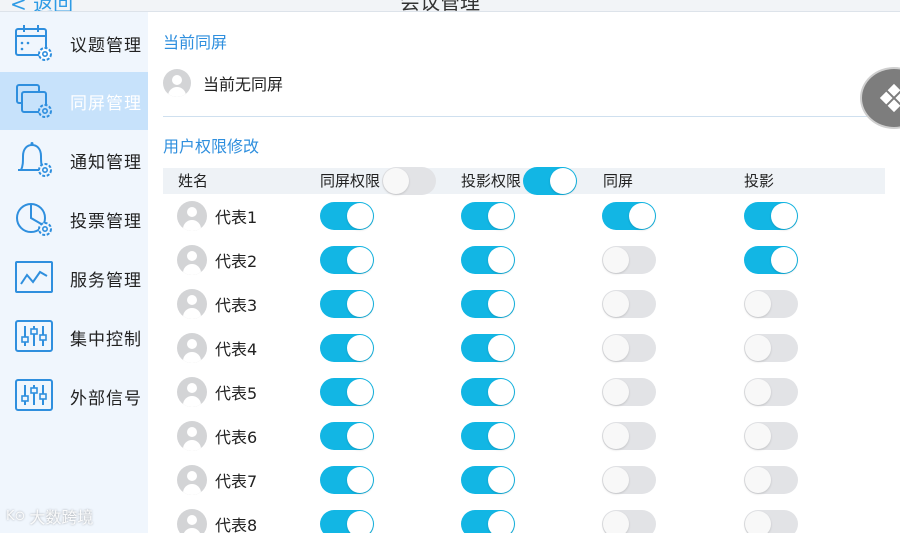 The image size is (900, 533). What do you see at coordinates (74, 43) in the screenshot?
I see `sidebar-item-topics: 议题管理` at bounding box center [74, 43].